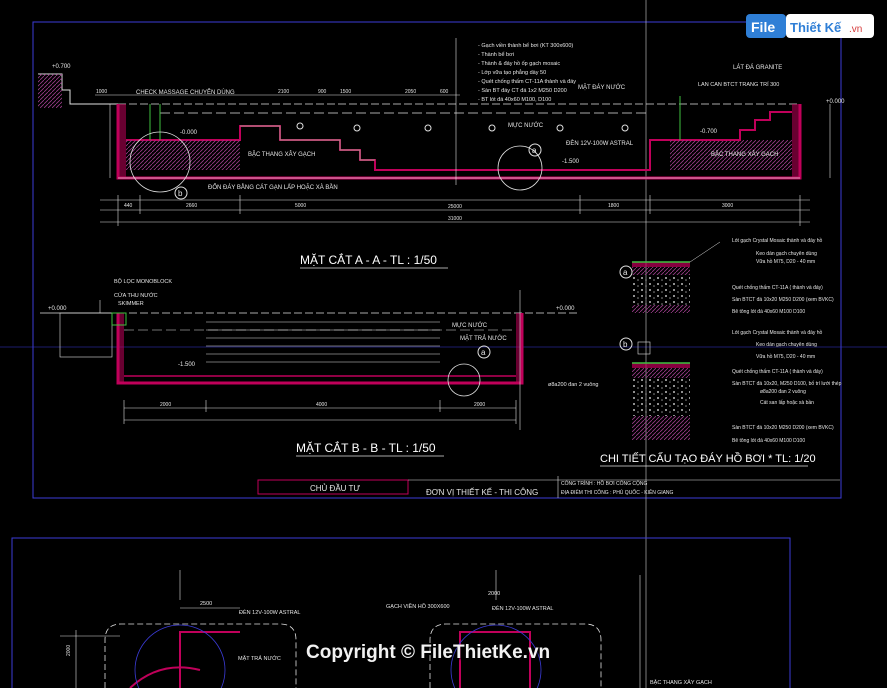  Describe the element at coordinates (496, 54) in the screenshot. I see `aa-note-1: - Thành bể bơi` at that location.